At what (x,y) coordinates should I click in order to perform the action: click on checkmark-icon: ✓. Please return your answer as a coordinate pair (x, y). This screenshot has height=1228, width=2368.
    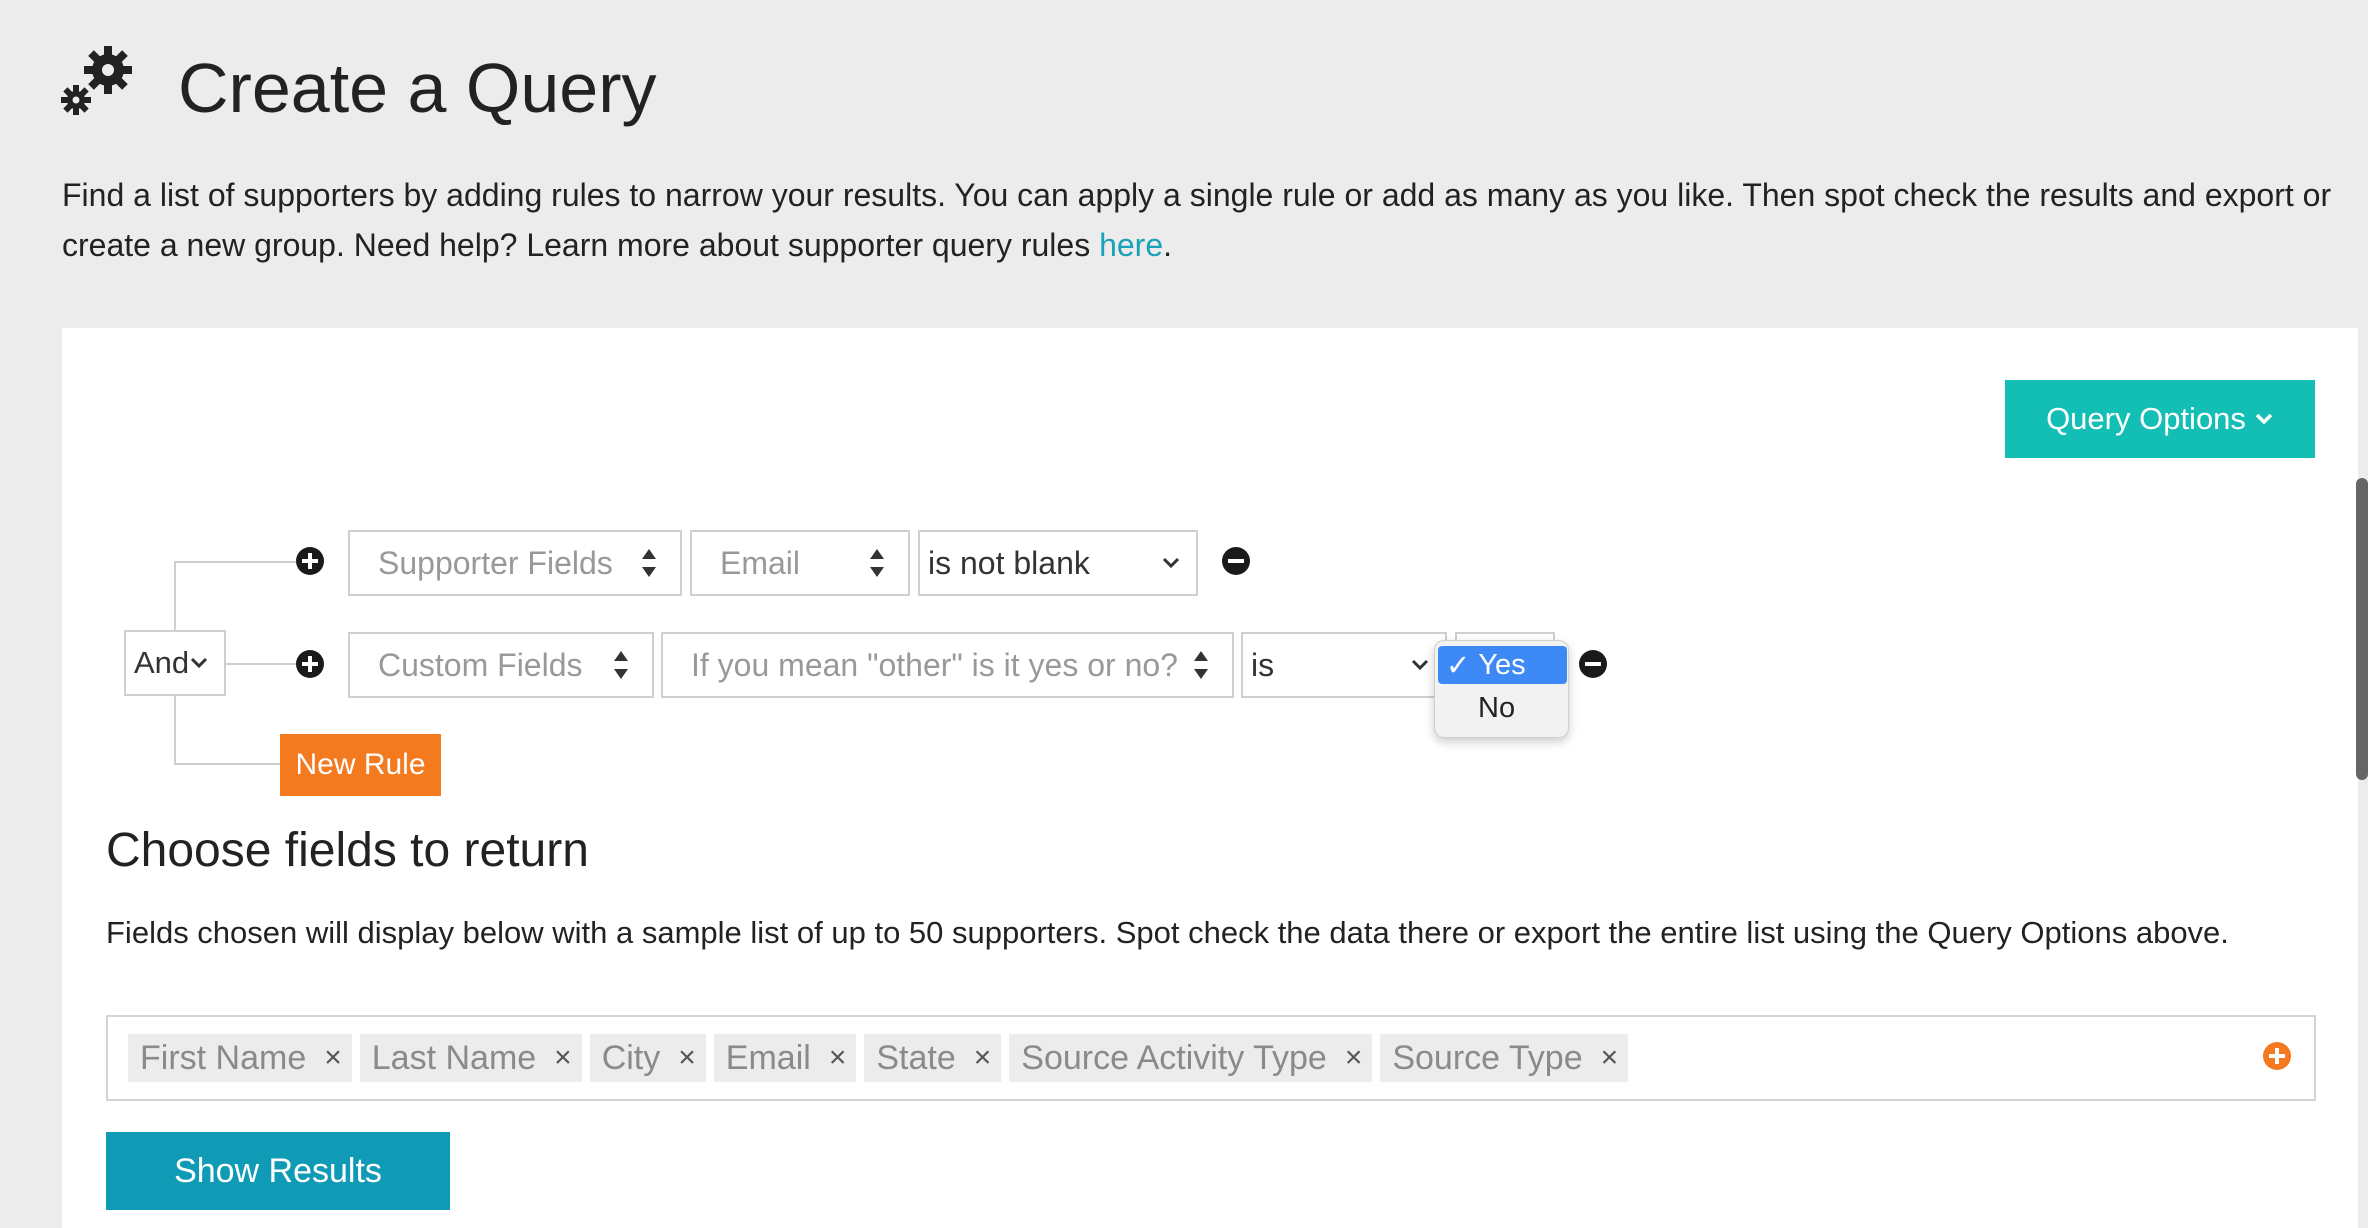
    Looking at the image, I should click on (1458, 665).